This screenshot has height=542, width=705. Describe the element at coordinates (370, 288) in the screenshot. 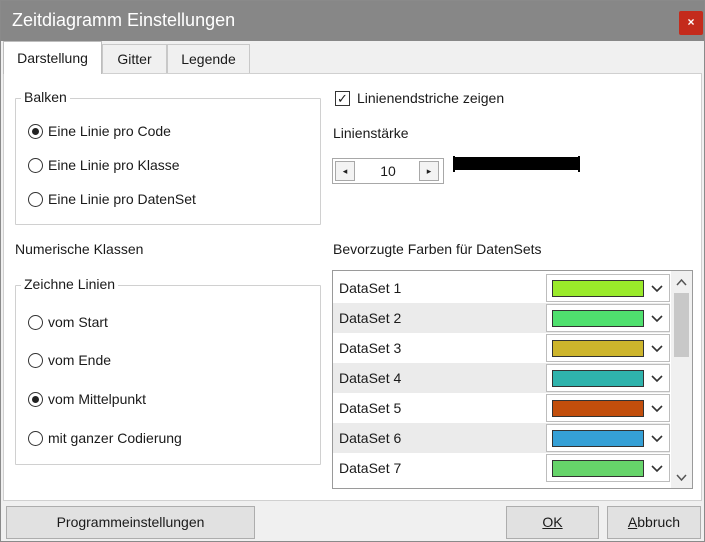

I see `dataset-name: DataSet 1` at that location.